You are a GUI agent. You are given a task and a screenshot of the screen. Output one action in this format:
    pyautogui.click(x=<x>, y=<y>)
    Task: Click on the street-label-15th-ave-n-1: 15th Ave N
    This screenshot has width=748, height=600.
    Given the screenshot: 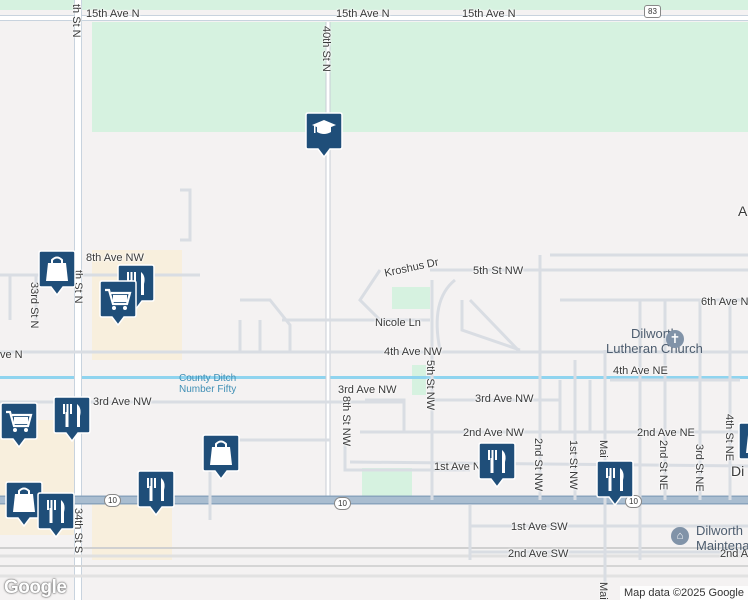 What is the action you would take?
    pyautogui.click(x=113, y=14)
    